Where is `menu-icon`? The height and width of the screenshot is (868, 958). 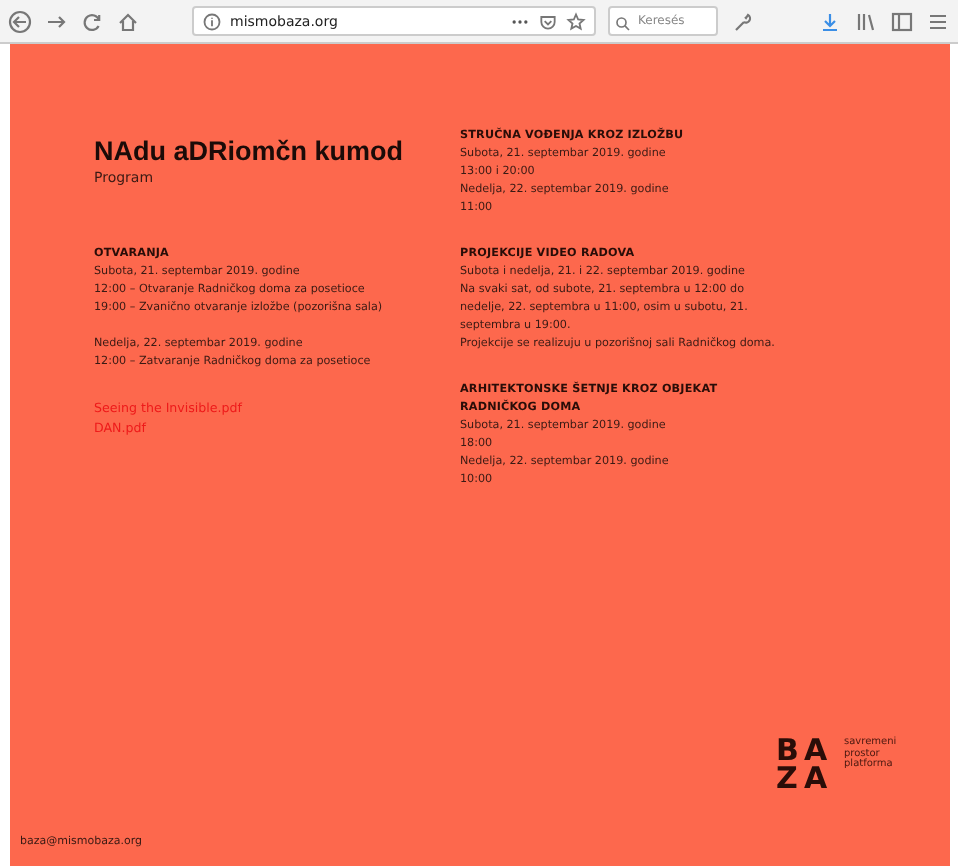 menu-icon is located at coordinates (938, 21).